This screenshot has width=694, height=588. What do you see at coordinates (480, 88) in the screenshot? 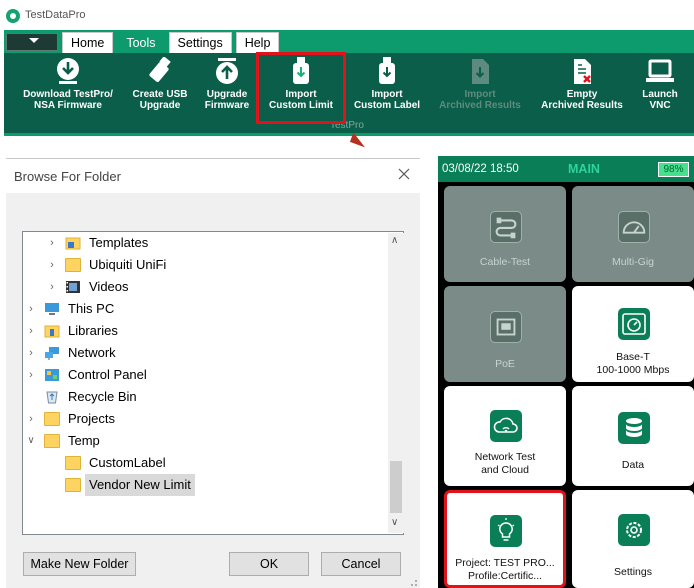
I see `import-archived-results-button: Import Archived Results` at bounding box center [480, 88].